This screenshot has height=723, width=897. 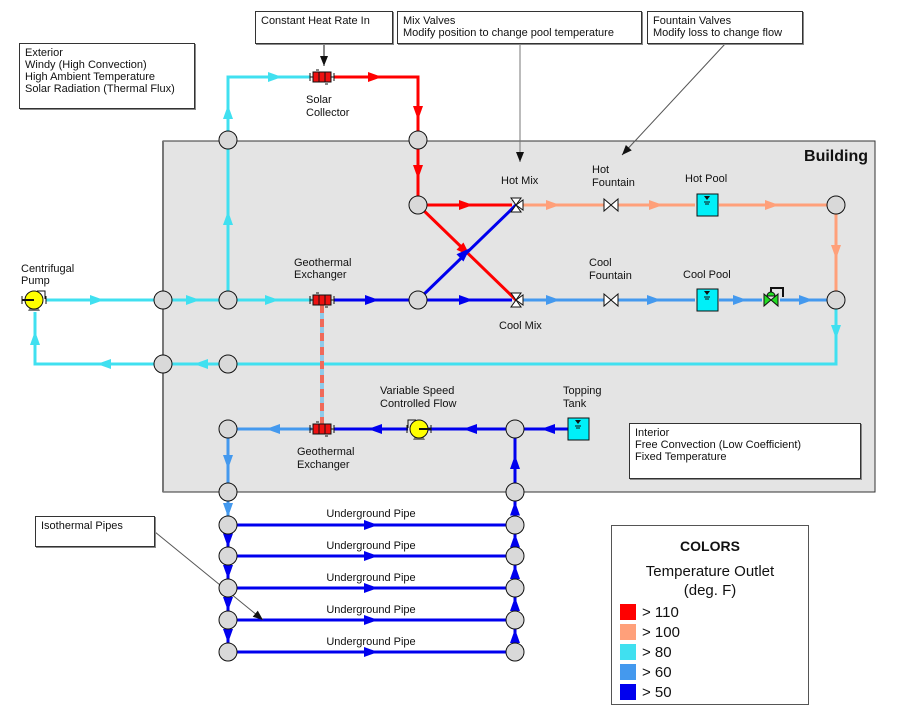 I want to click on note-line: Modify loss to change flow, so click(x=718, y=33).